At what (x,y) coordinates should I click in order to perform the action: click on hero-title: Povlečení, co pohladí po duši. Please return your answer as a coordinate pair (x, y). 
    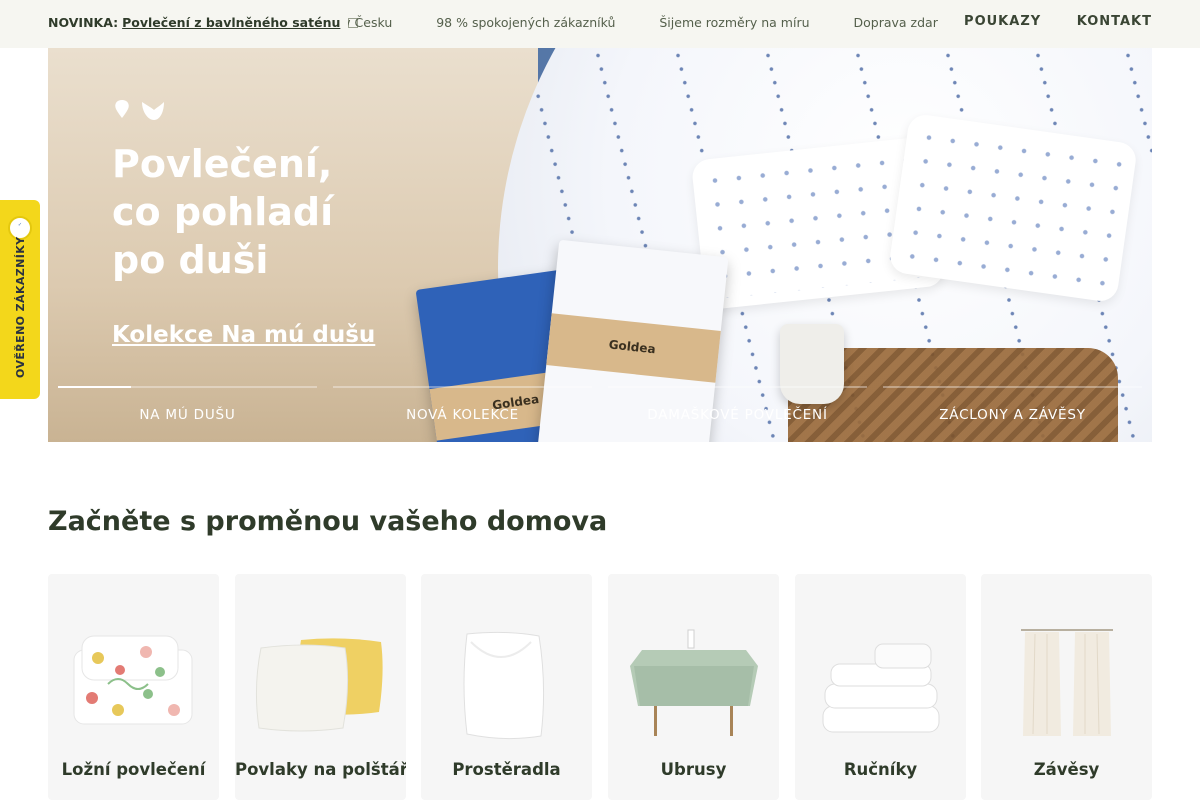
    Looking at the image, I should click on (272, 212).